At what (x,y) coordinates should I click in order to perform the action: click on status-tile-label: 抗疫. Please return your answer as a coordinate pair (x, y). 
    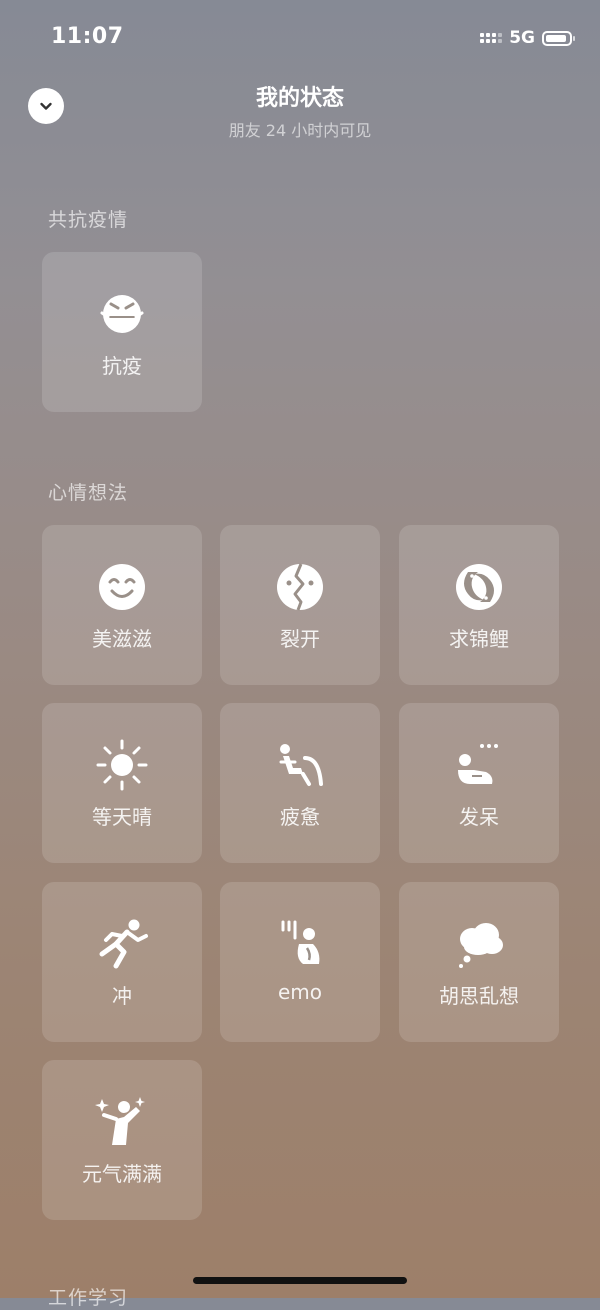
    Looking at the image, I should click on (122, 366).